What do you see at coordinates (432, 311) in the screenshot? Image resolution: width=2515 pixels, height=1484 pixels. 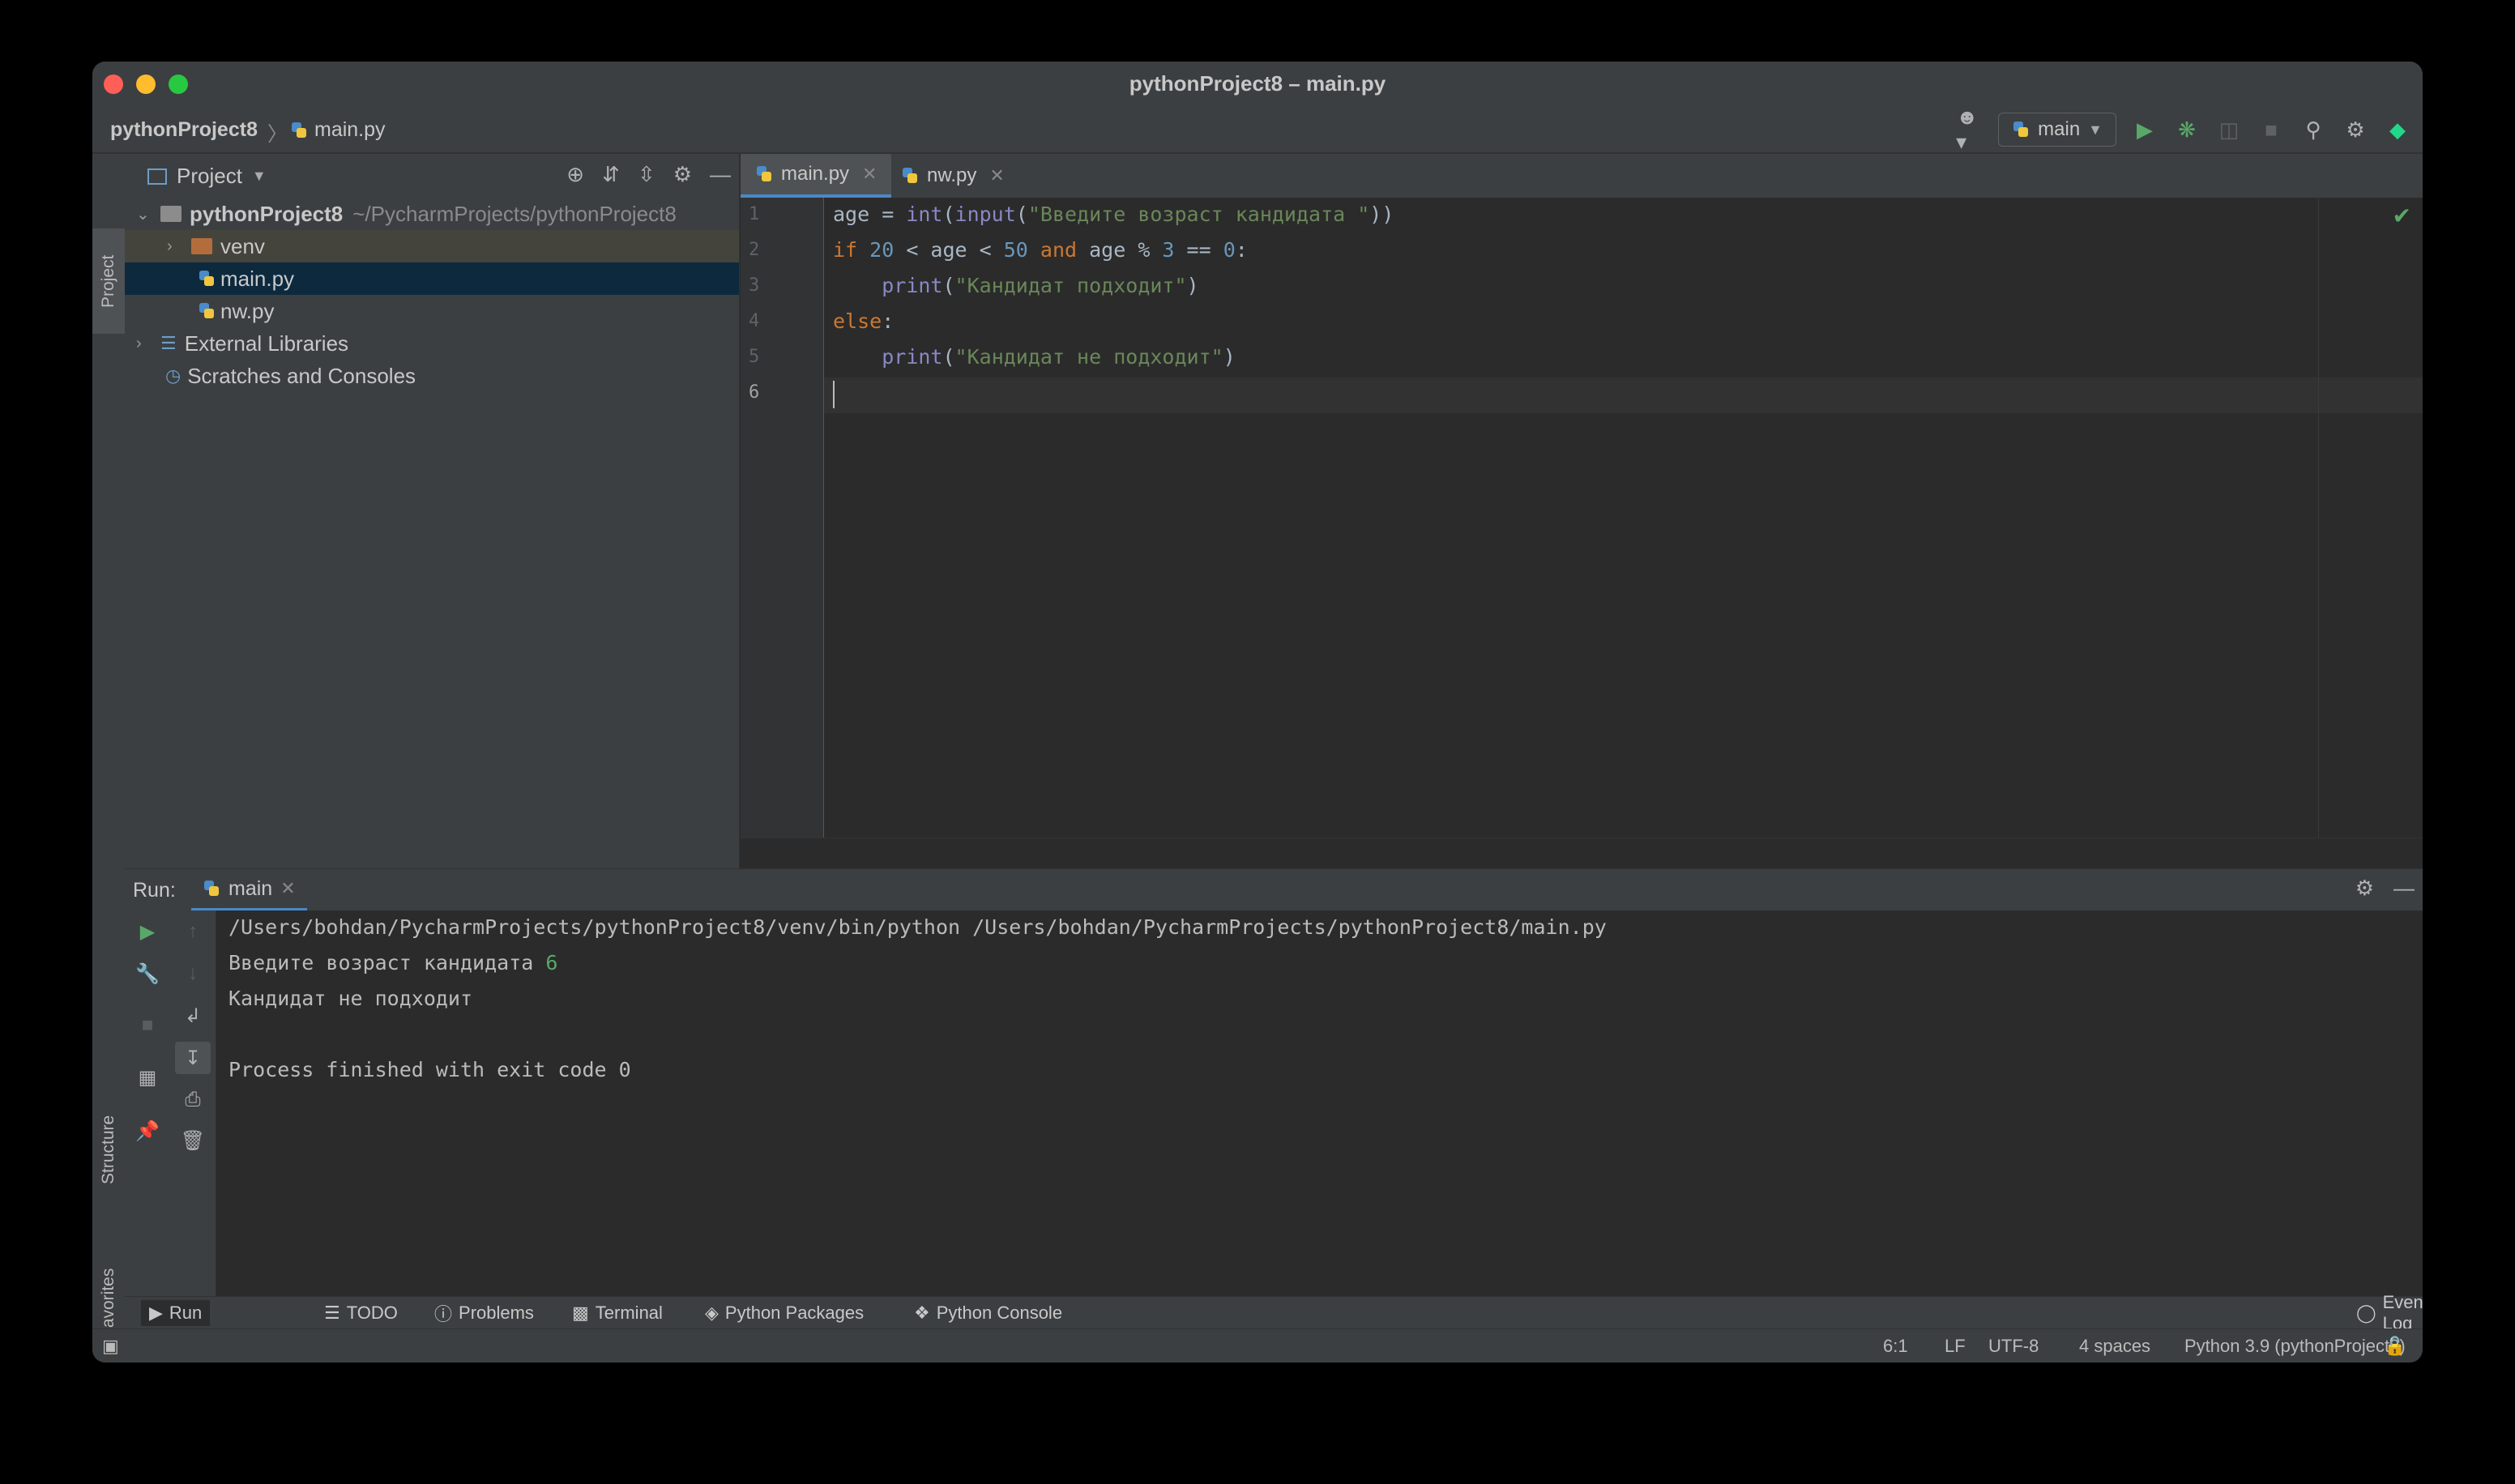 I see `tree-item-nw-py: nw.py` at bounding box center [432, 311].